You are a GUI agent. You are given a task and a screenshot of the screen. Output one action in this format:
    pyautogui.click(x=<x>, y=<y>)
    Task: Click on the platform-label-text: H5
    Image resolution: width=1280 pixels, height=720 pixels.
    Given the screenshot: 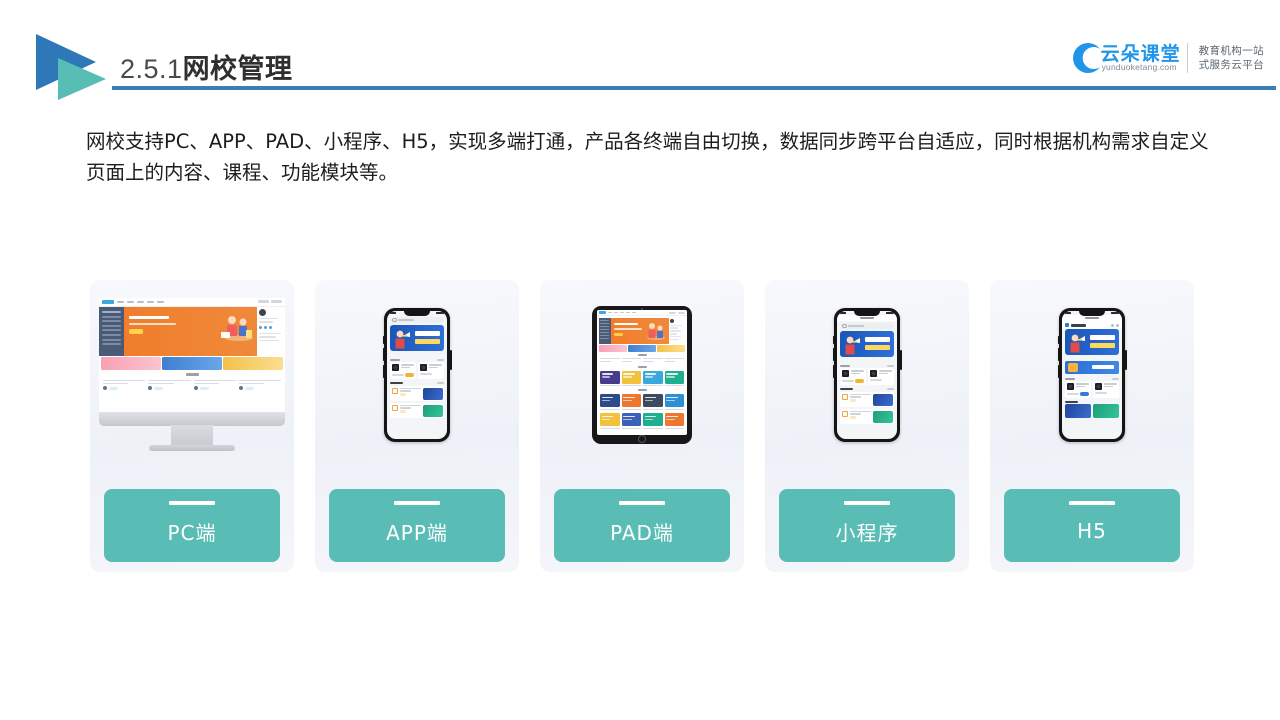 What is the action you would take?
    pyautogui.click(x=1092, y=531)
    